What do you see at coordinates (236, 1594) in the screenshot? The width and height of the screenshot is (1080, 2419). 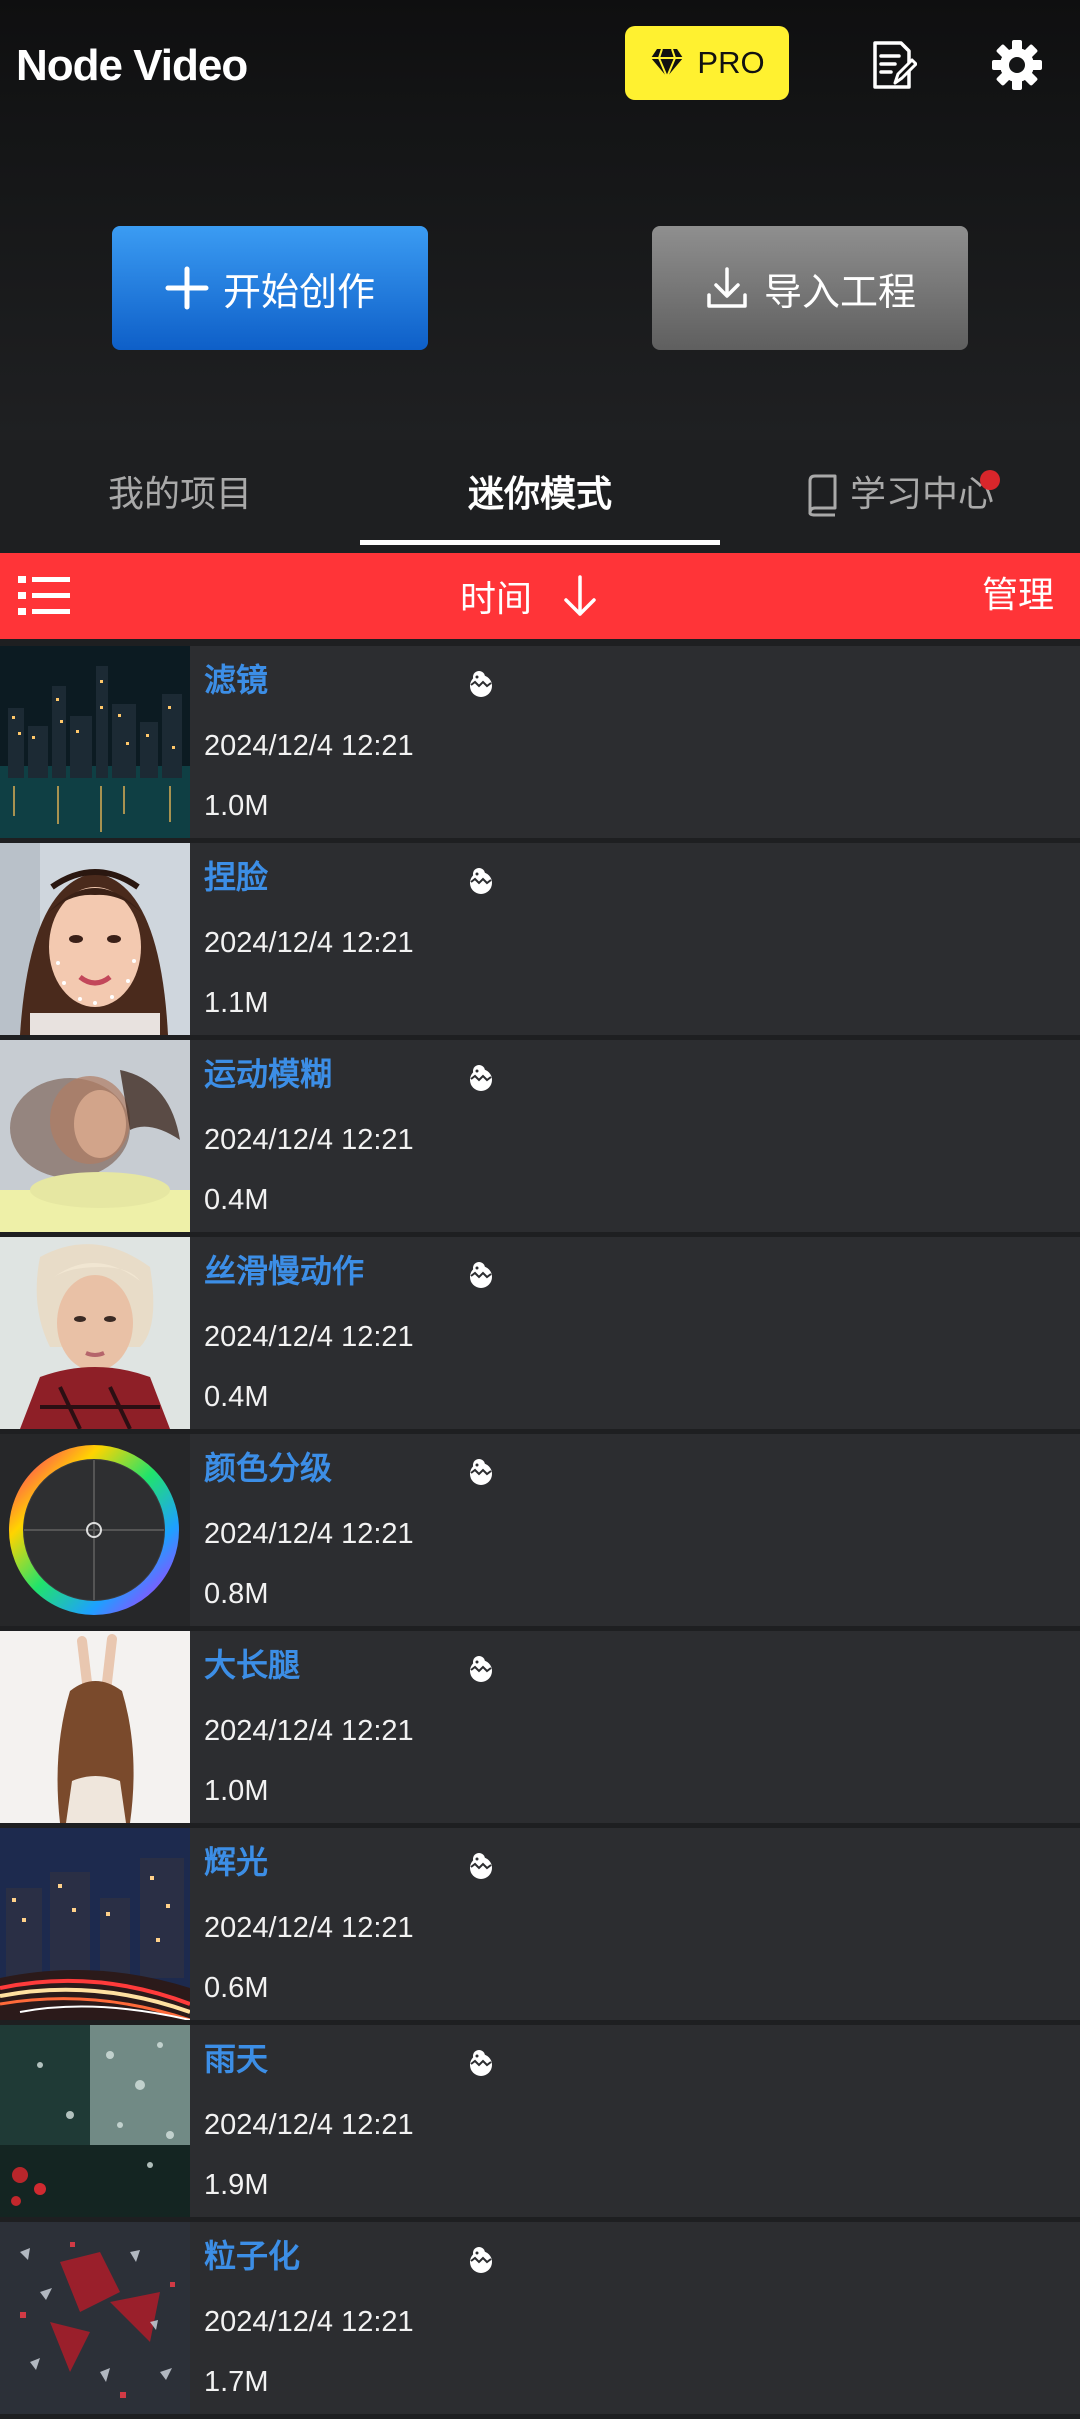 I see `item-size: 0.8M` at bounding box center [236, 1594].